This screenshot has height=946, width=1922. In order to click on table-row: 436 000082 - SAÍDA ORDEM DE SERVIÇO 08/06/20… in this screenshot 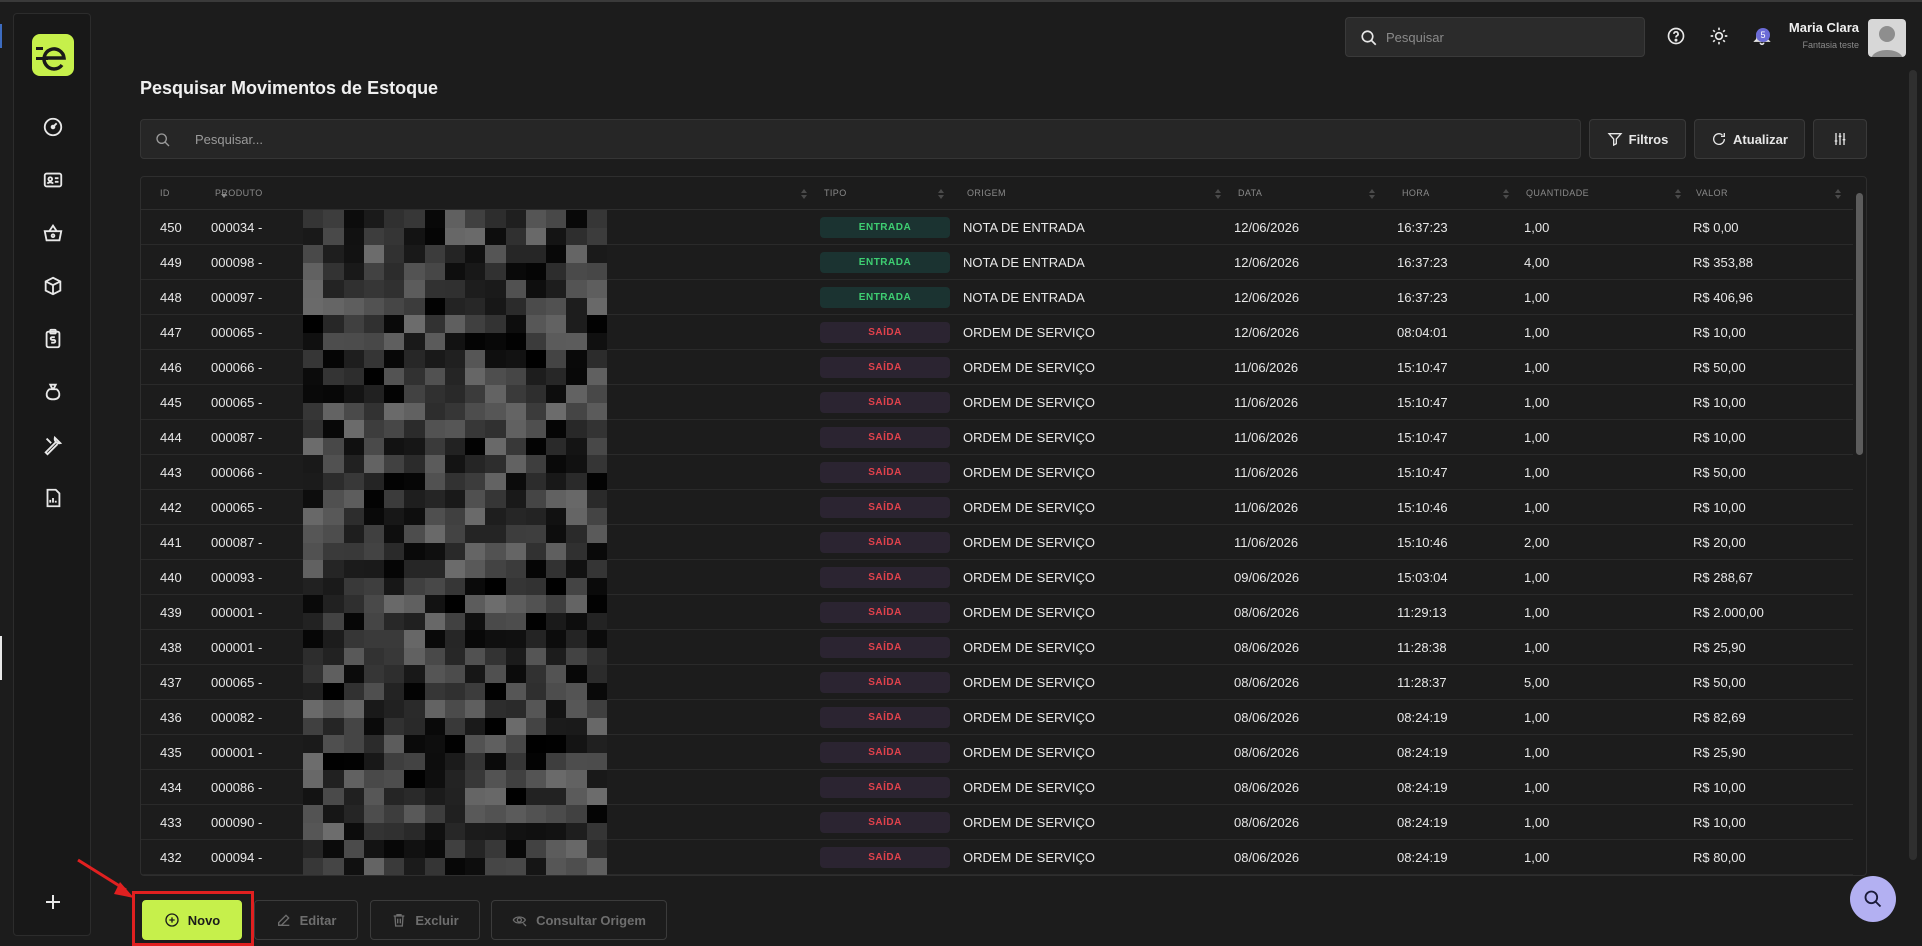, I will do `click(997, 717)`.